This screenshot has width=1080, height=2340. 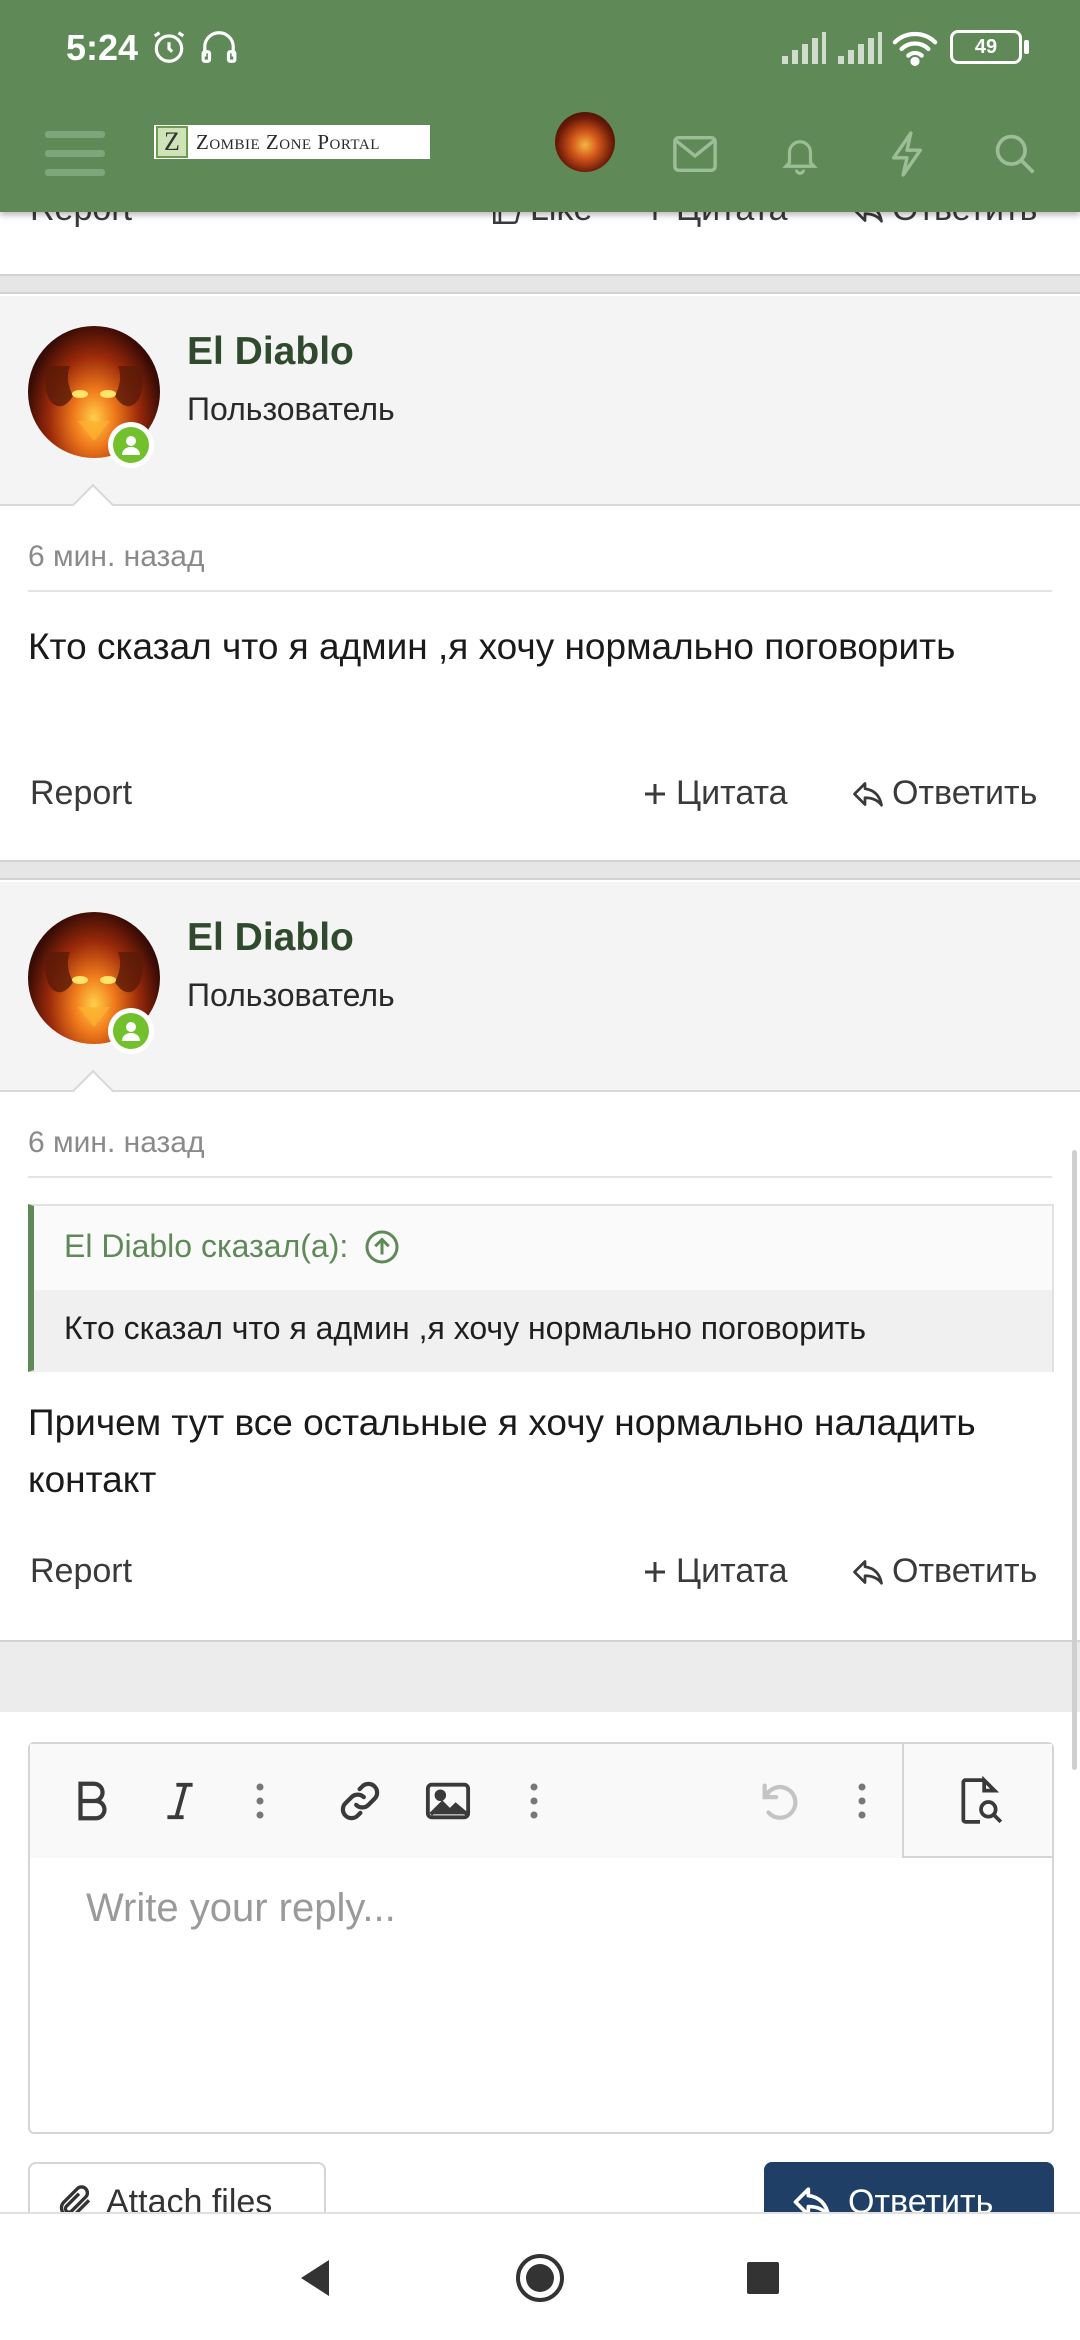 I want to click on editor-toolbar, so click(x=541, y=1801).